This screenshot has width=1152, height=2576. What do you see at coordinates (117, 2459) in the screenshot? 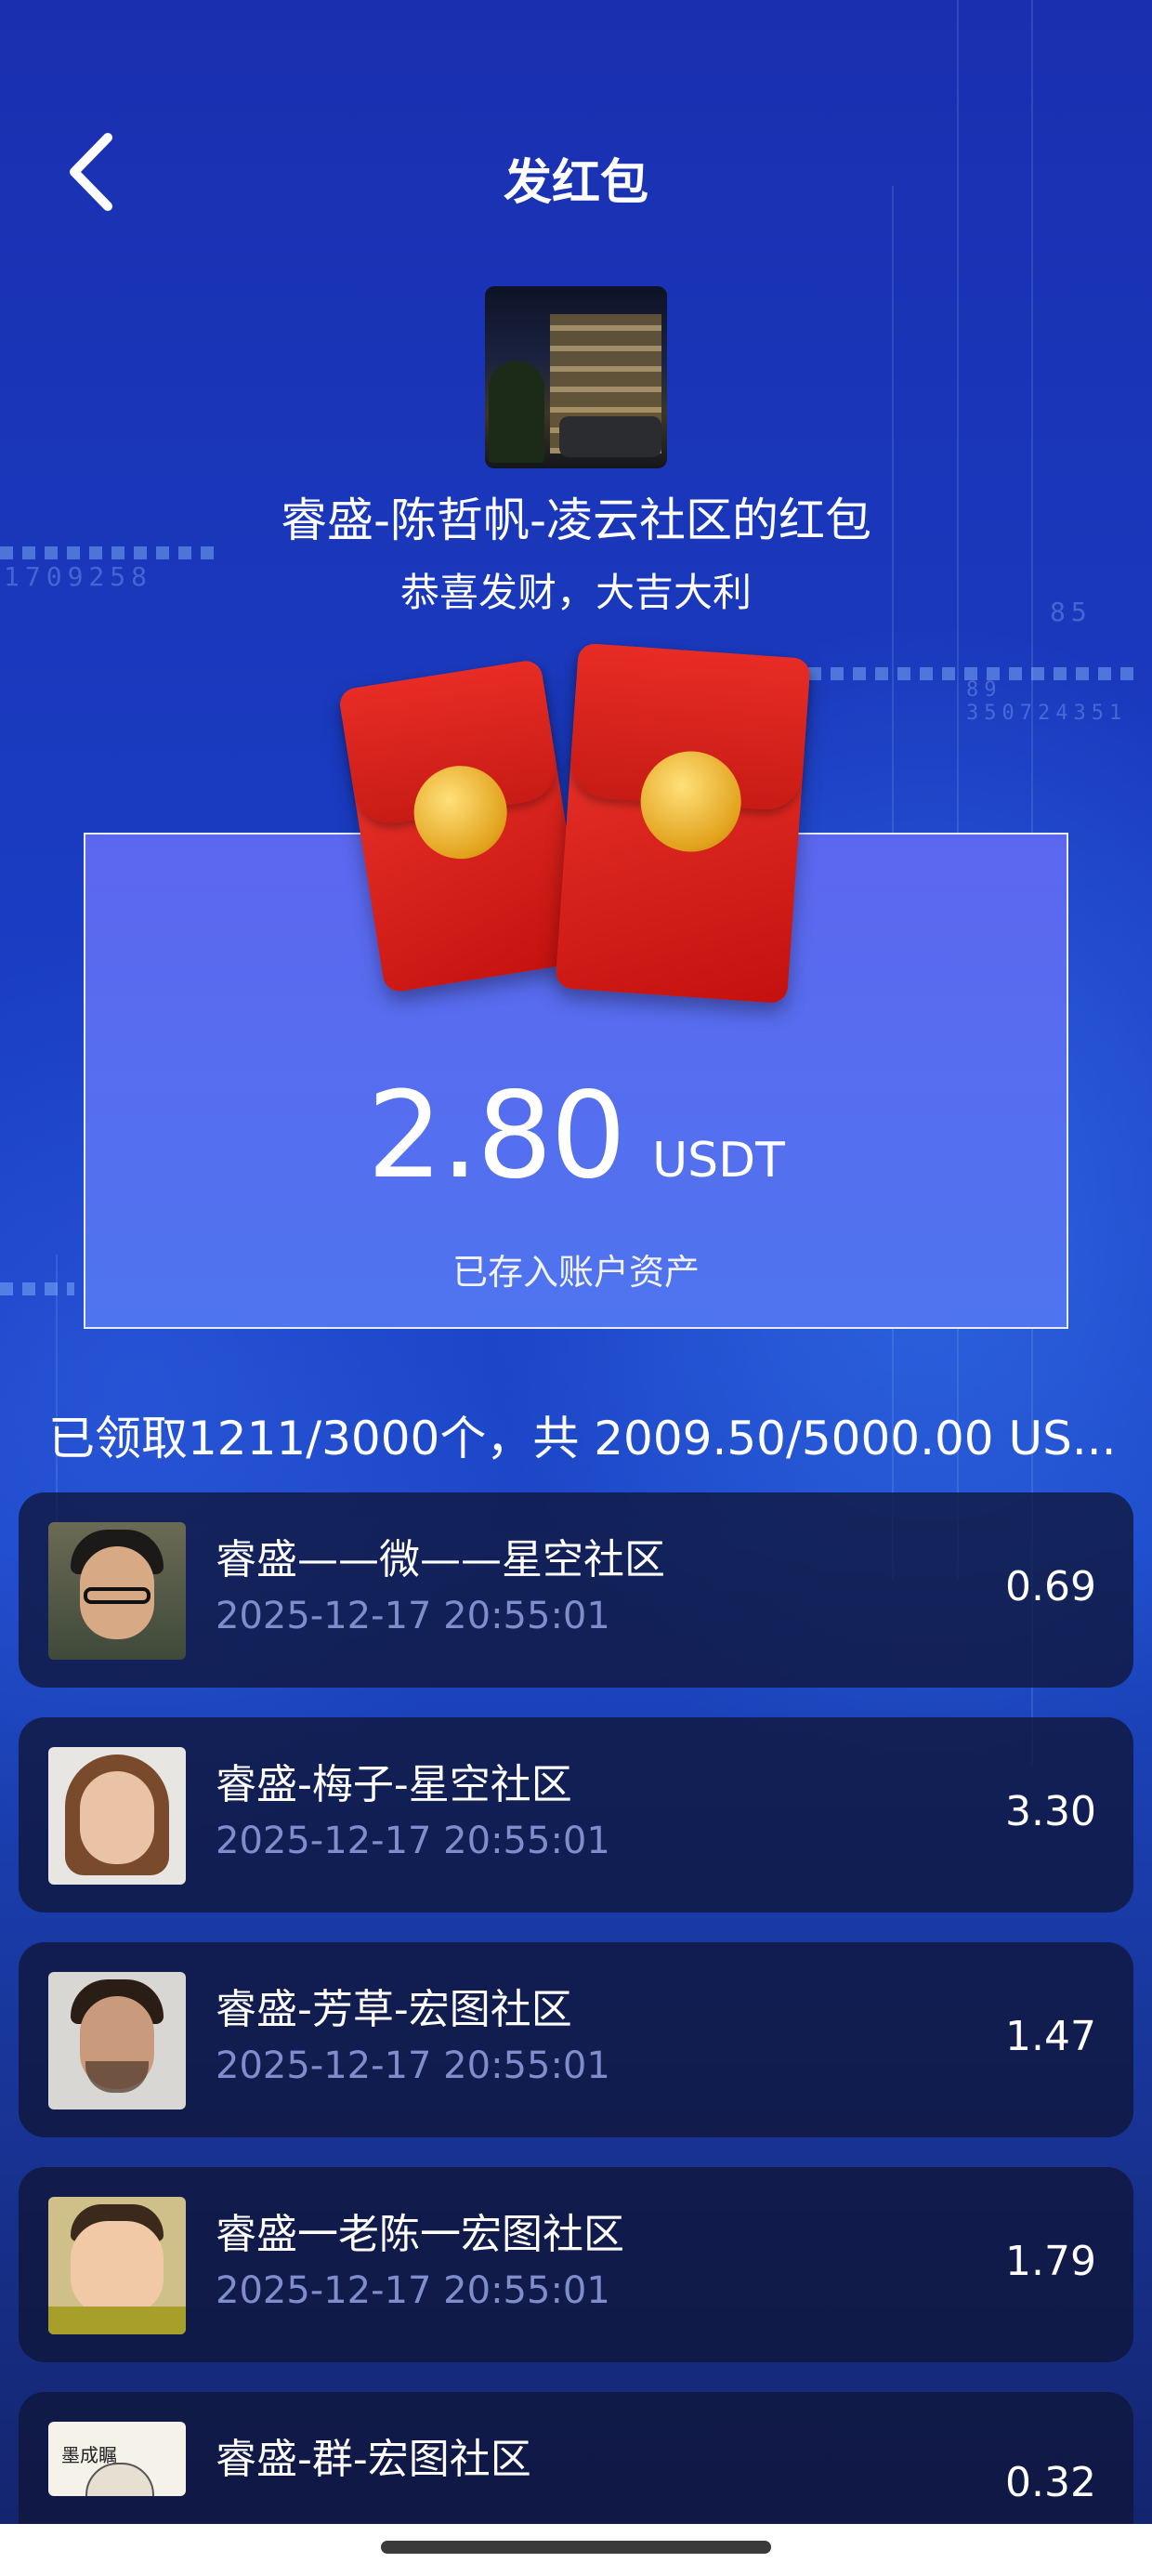
I see `avatar: 墨成瞩` at bounding box center [117, 2459].